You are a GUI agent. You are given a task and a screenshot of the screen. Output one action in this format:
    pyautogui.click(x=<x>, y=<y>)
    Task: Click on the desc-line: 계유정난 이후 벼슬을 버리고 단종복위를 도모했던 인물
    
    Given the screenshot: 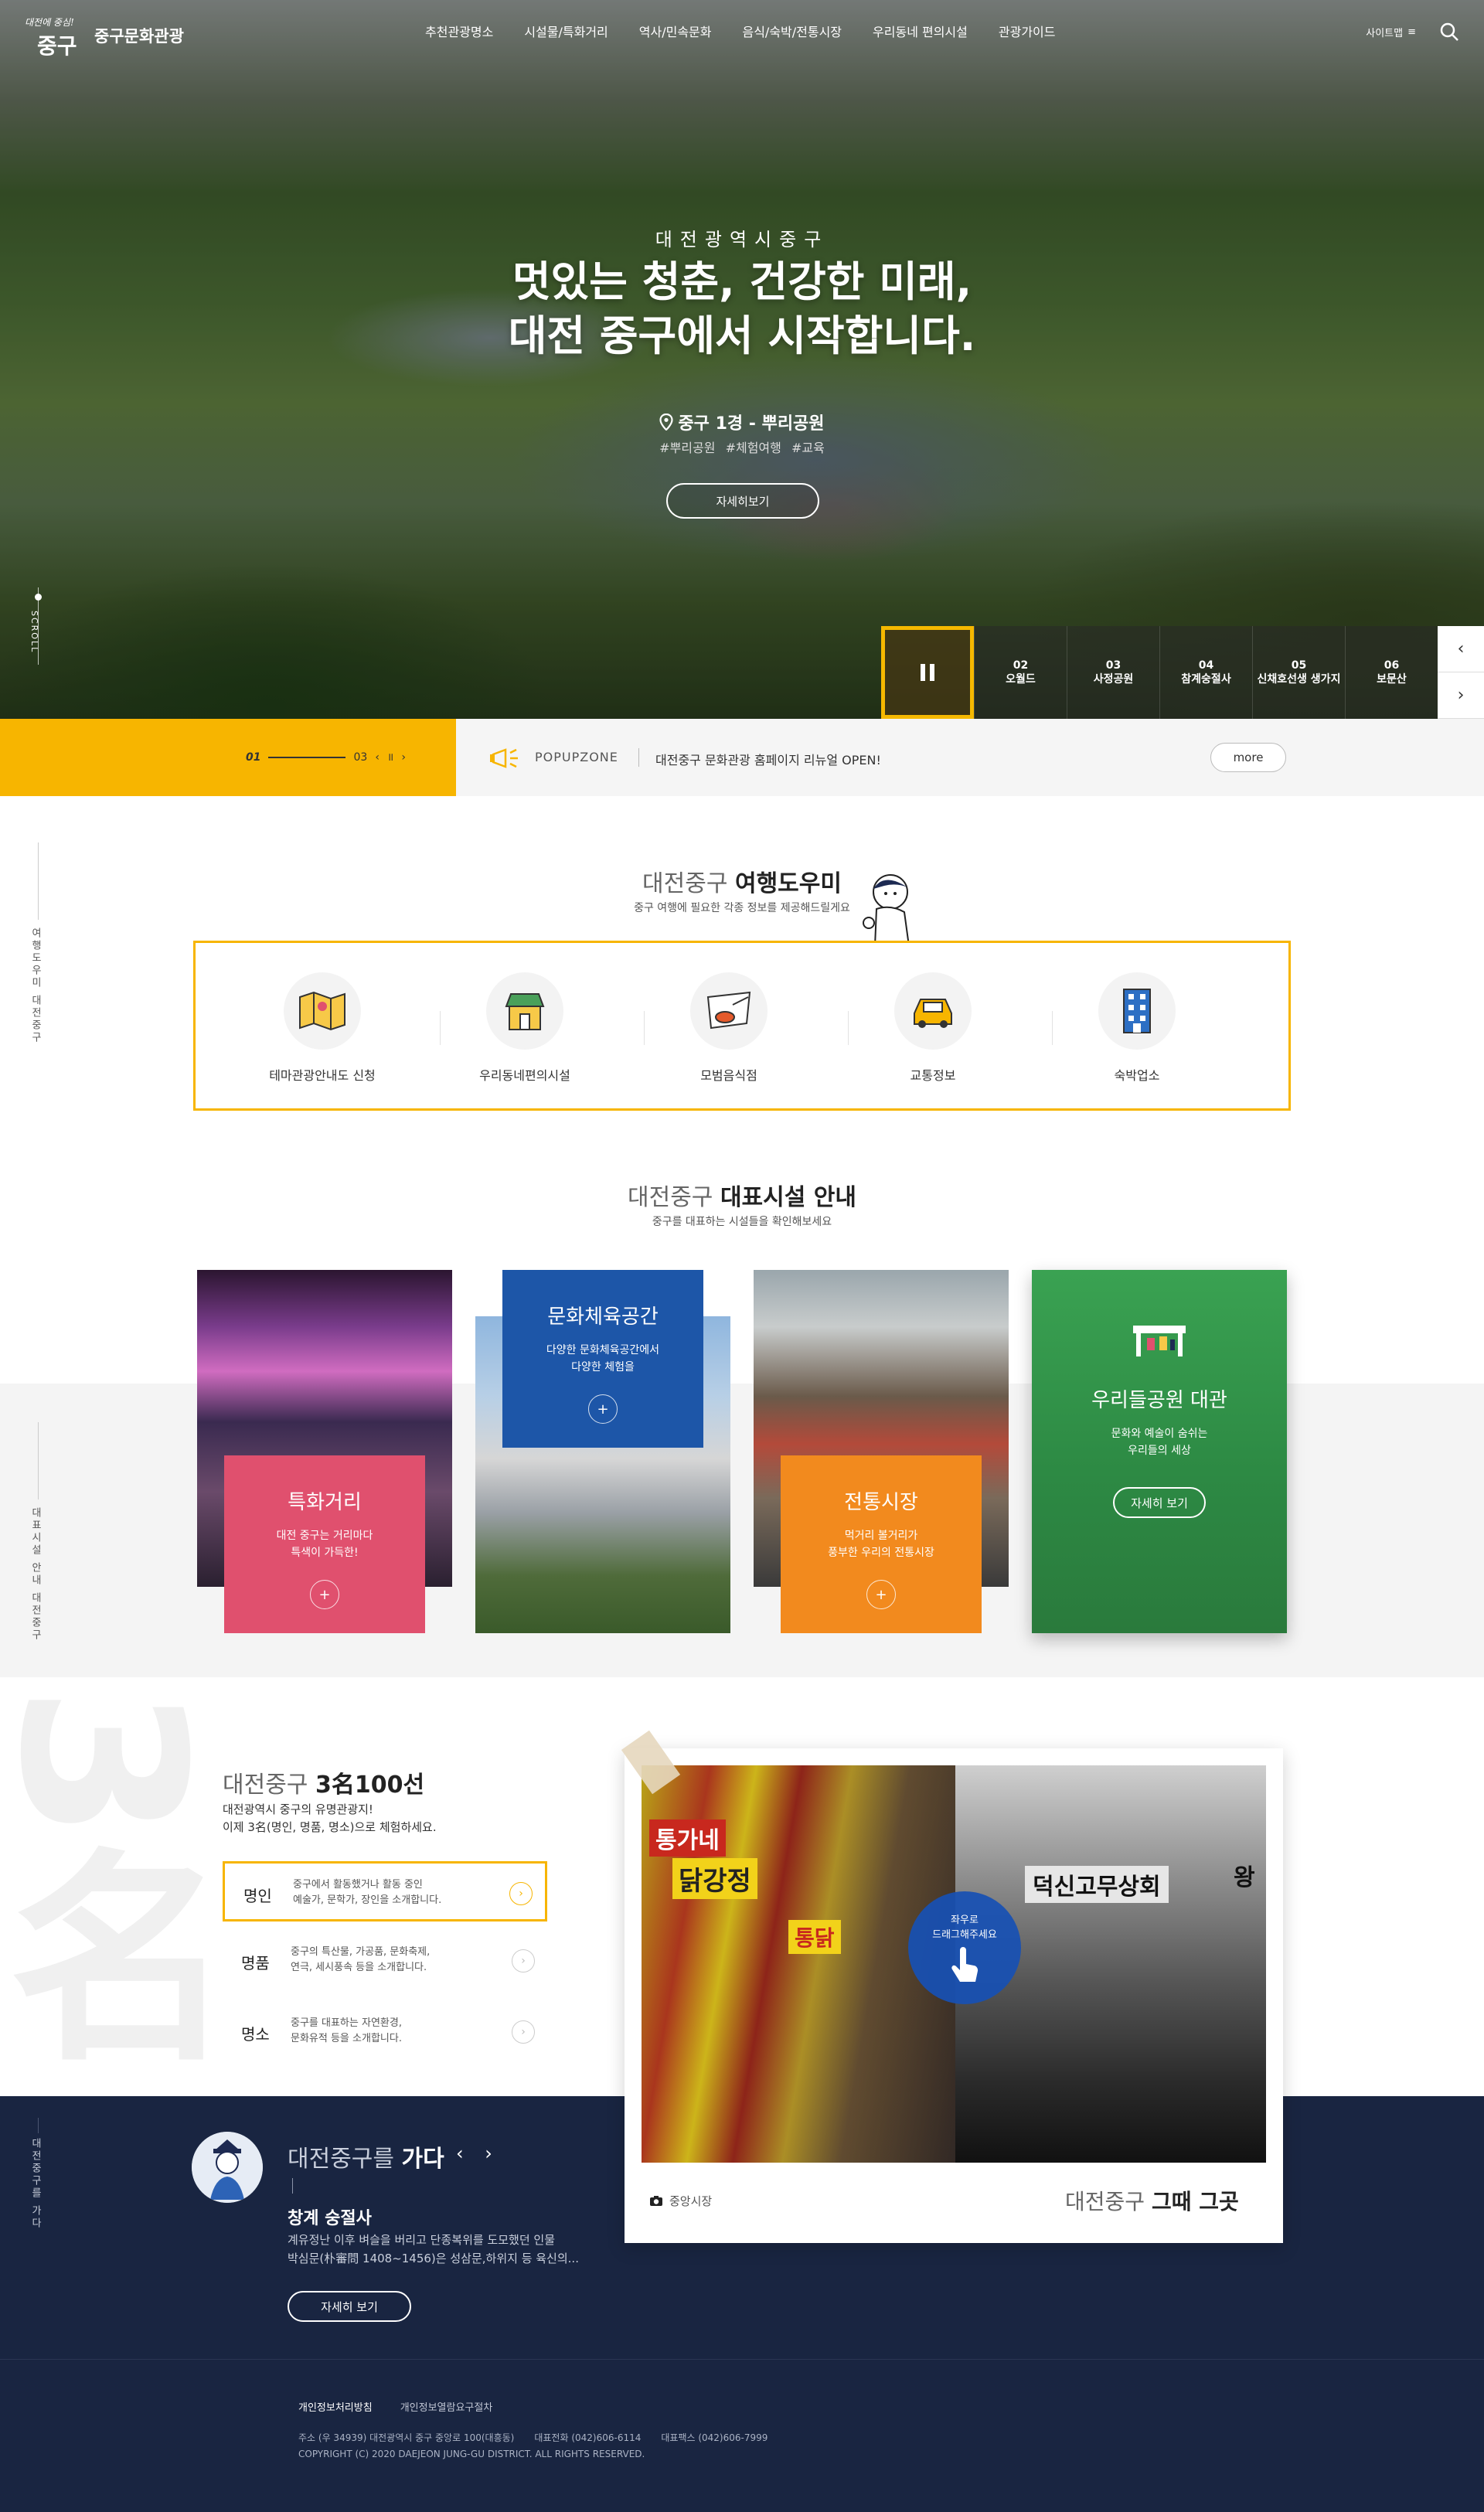 What is the action you would take?
    pyautogui.click(x=422, y=2240)
    